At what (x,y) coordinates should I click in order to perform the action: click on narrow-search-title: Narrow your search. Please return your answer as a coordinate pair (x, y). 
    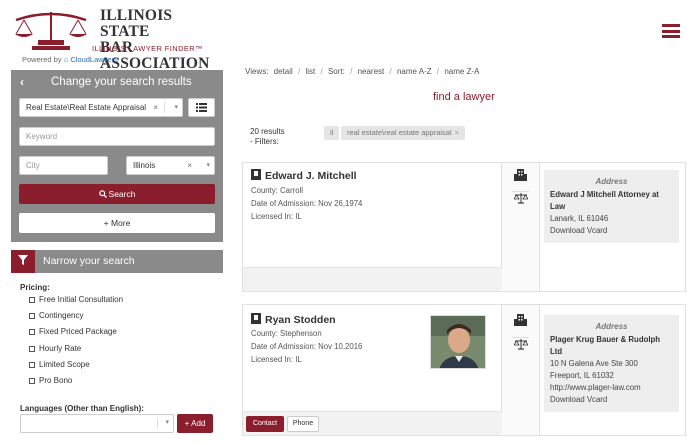
    Looking at the image, I should click on (89, 261).